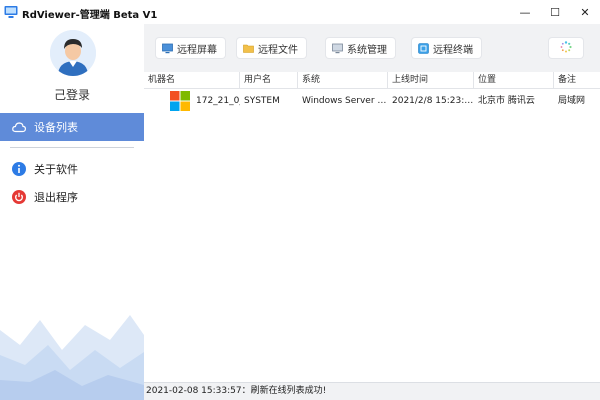  Describe the element at coordinates (343, 80) in the screenshot. I see `column-header-os: 系统` at that location.